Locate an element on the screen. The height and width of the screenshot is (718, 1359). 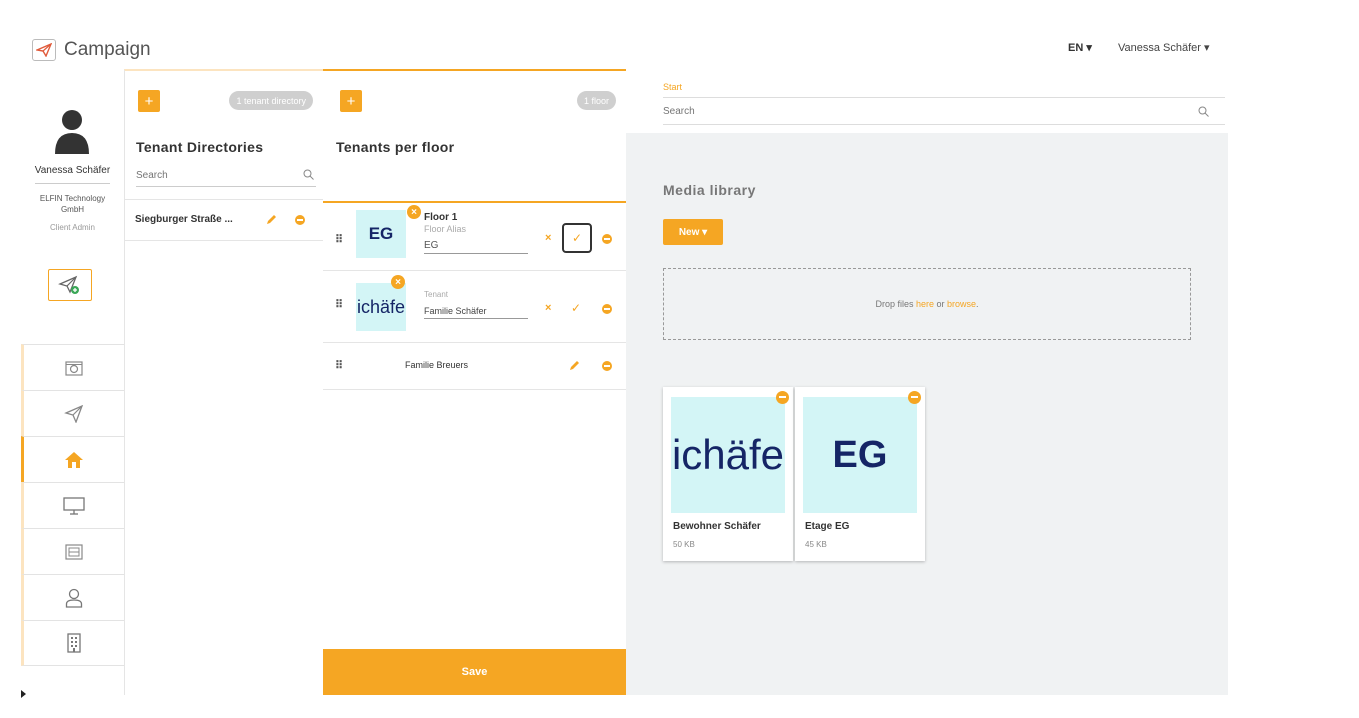
media-card: ichäfe Bewohner Schäfer 50 KB is located at coordinates (728, 474).